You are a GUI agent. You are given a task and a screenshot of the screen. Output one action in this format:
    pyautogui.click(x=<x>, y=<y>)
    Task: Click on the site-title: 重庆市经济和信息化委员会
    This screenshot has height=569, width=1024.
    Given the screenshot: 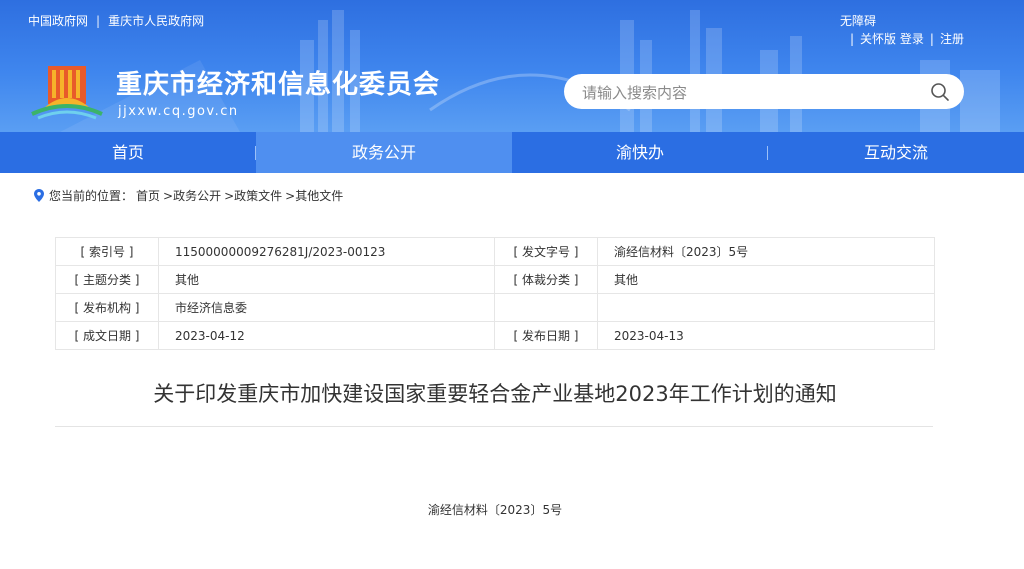 What is the action you would take?
    pyautogui.click(x=278, y=82)
    